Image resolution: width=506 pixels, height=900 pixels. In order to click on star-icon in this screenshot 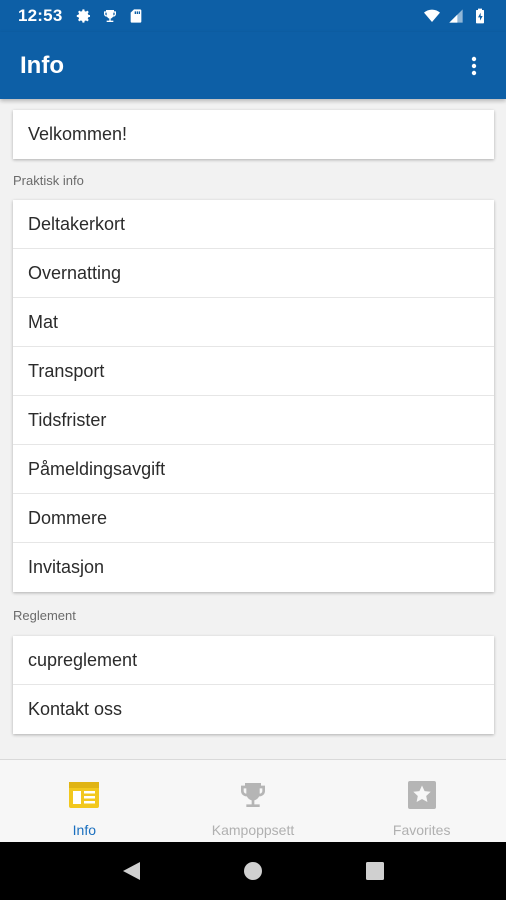, I will do `click(422, 795)`.